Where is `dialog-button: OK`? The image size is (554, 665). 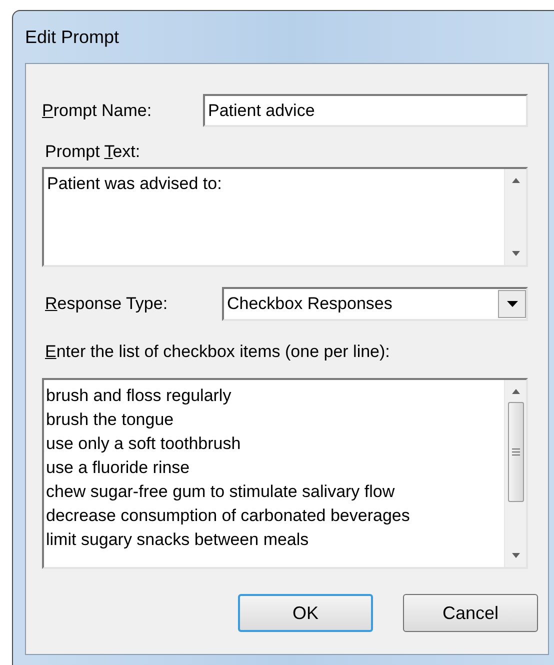
dialog-button: OK is located at coordinates (305, 613).